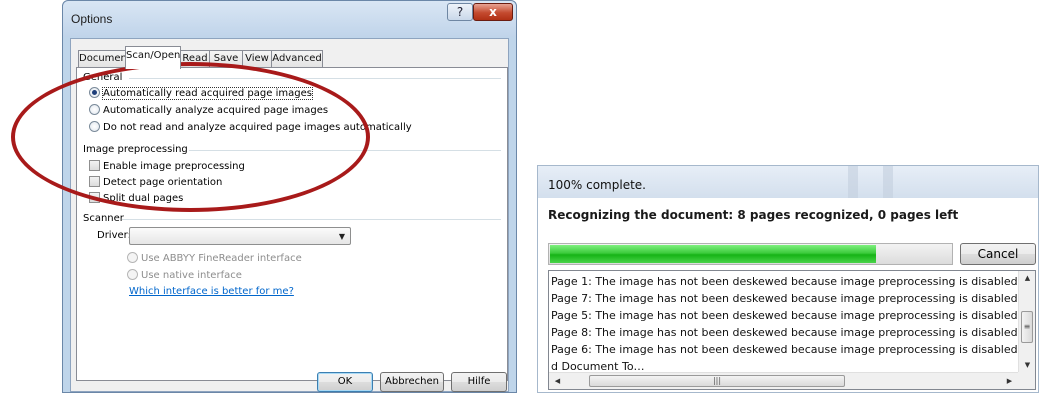 The width and height of the screenshot is (1039, 393). Describe the element at coordinates (788, 182) in the screenshot. I see `progress-titlebar: 100% complete.` at that location.